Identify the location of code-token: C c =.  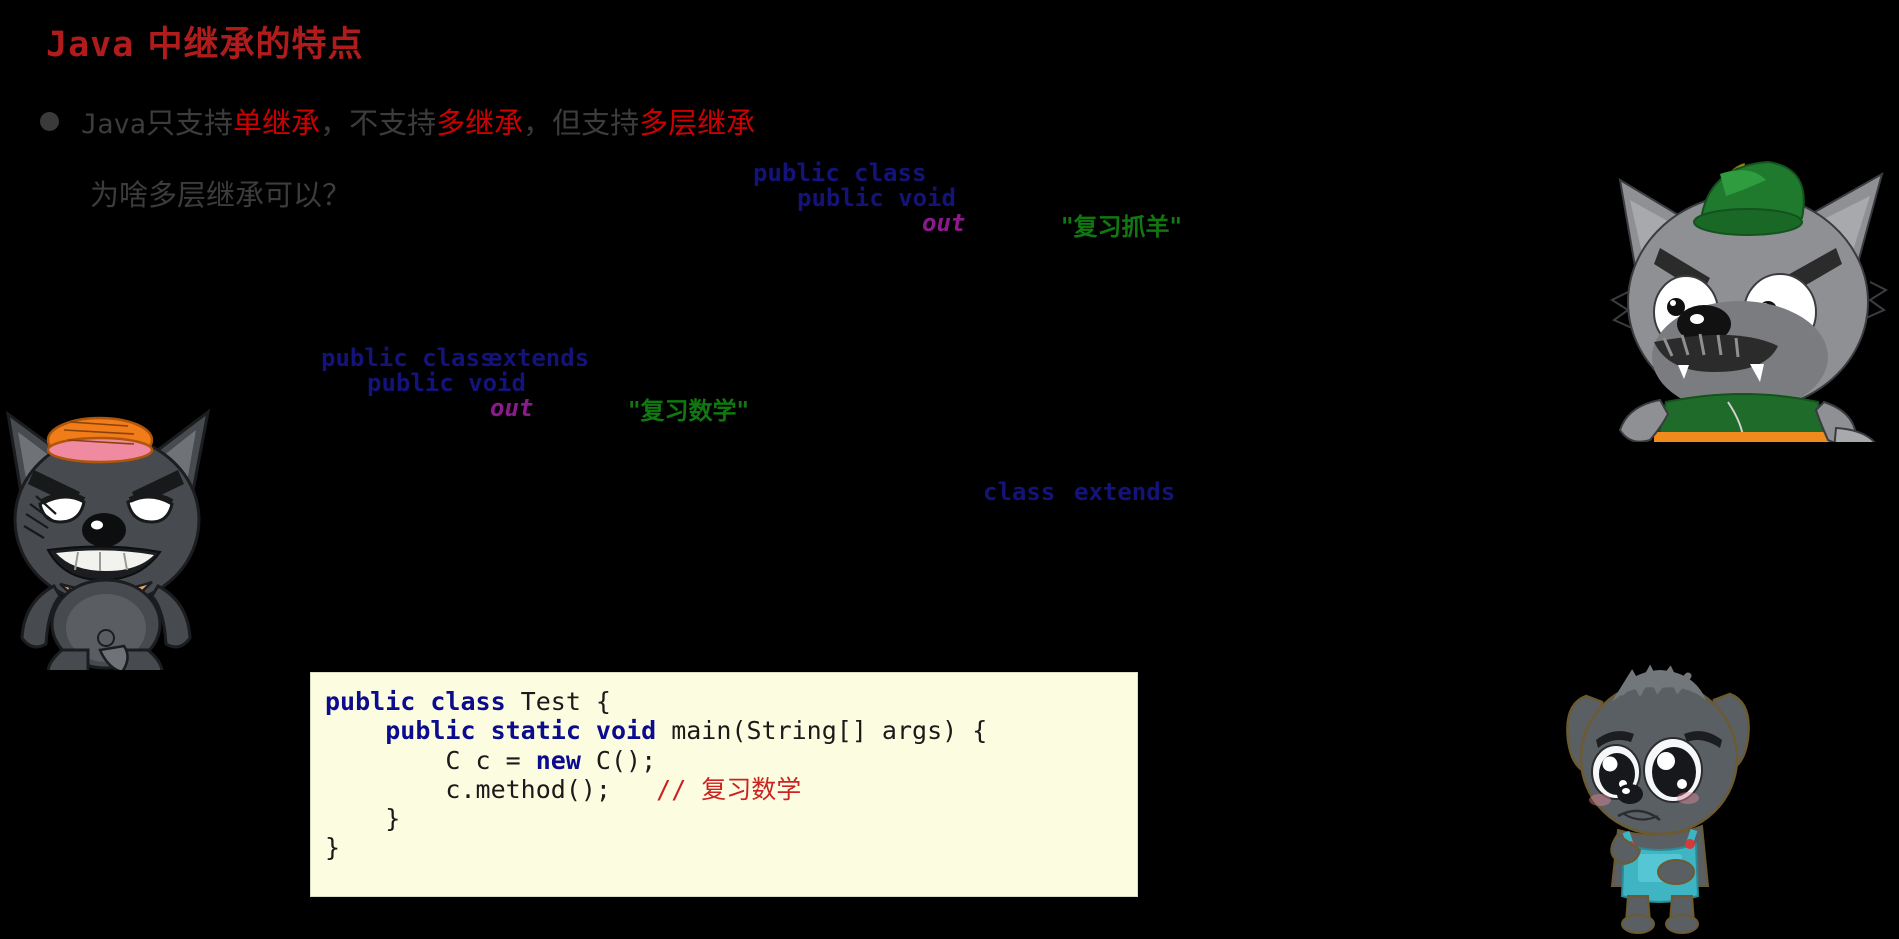
(430, 760).